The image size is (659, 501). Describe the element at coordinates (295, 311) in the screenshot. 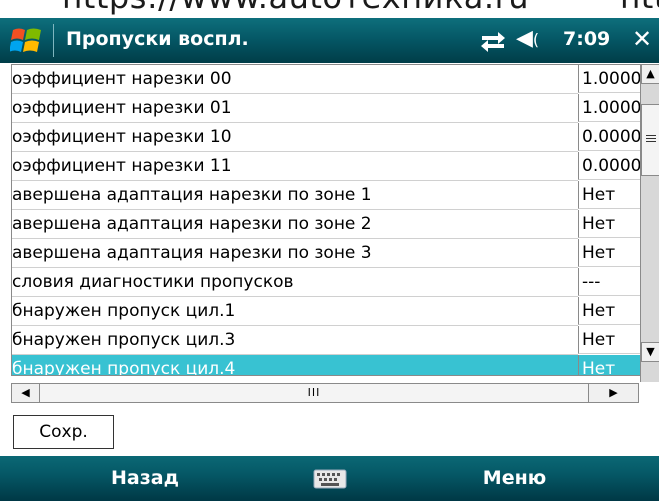

I see `parameter-name-cell: бнаружен пропуск цил.1` at that location.